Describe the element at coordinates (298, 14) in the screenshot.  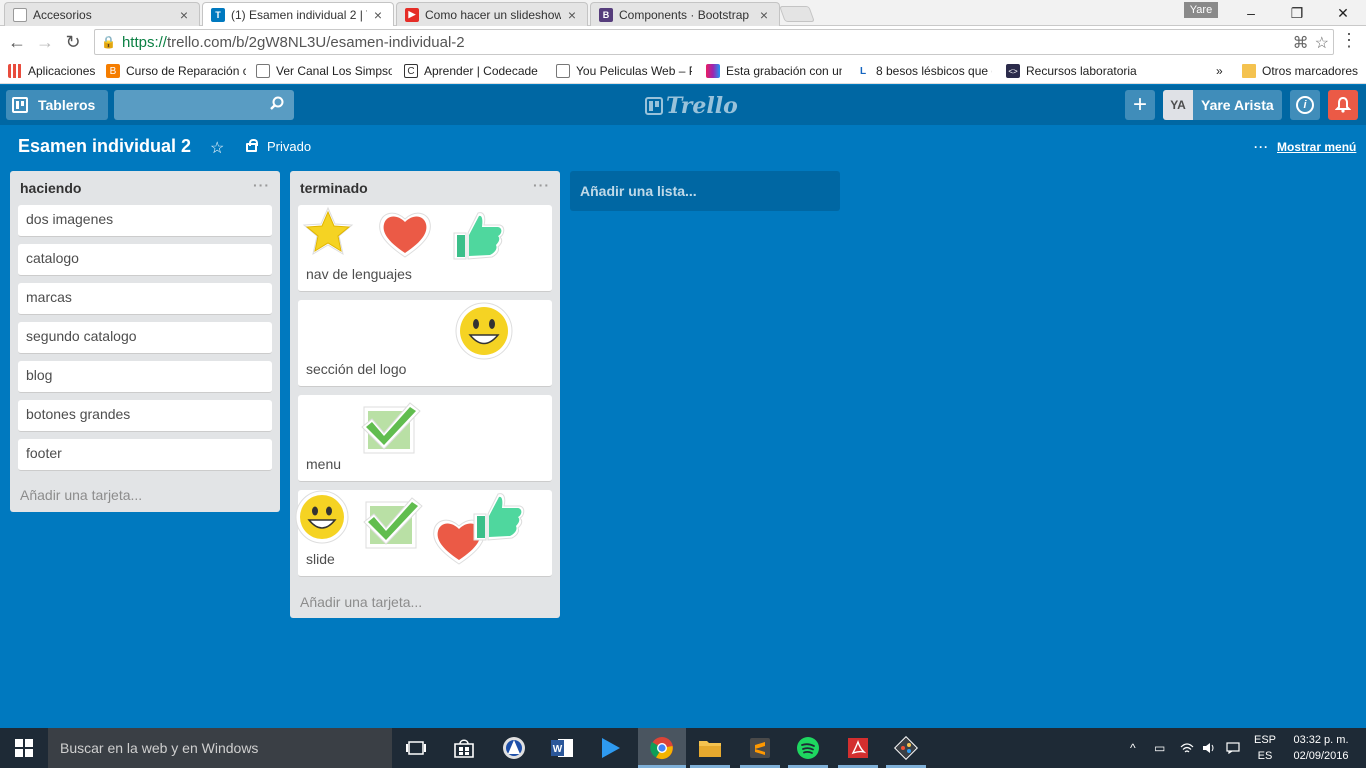
I see `browser-tab-trello: T (1) Esamen individual 2 | T ×` at that location.